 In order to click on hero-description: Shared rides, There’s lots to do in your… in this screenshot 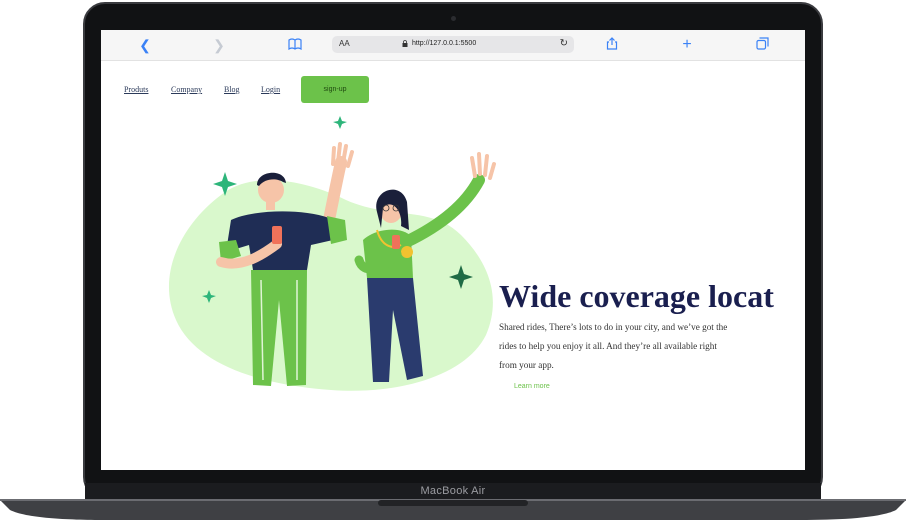, I will do `click(613, 346)`.